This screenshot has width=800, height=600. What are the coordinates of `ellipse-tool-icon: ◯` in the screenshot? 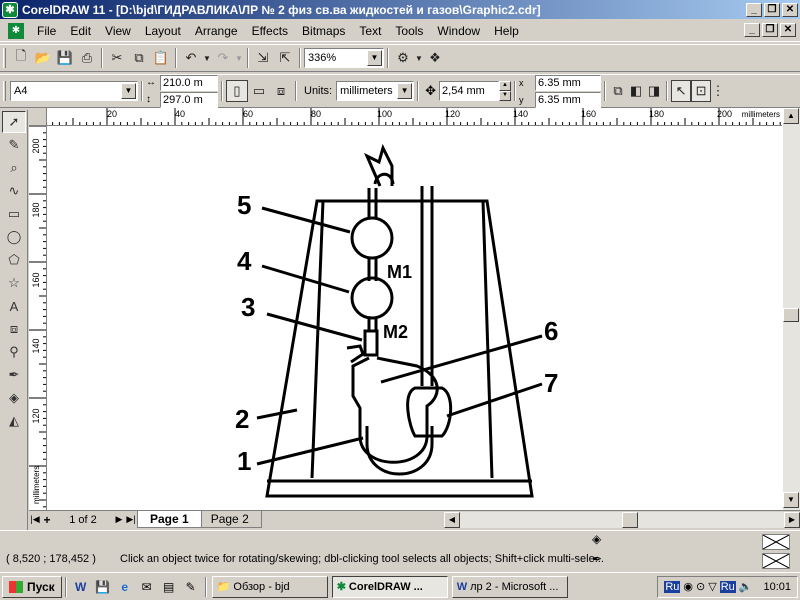 It's located at (14, 237).